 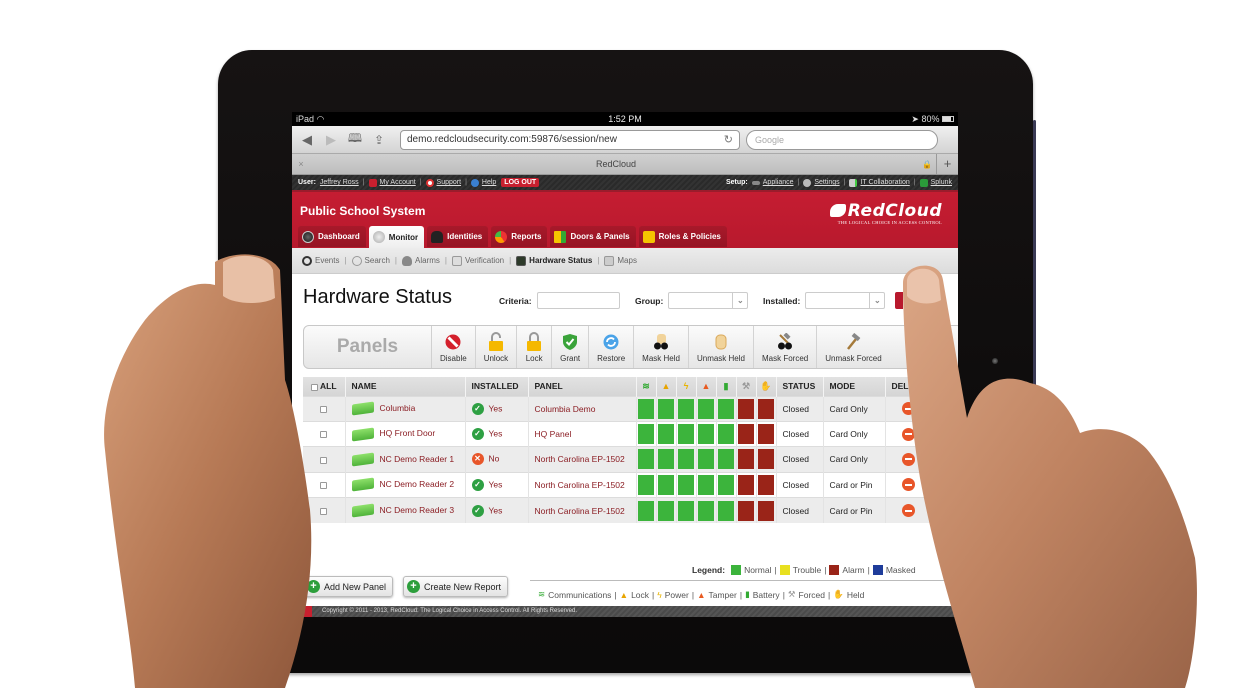 I want to click on restore-button: Restore, so click(x=612, y=347).